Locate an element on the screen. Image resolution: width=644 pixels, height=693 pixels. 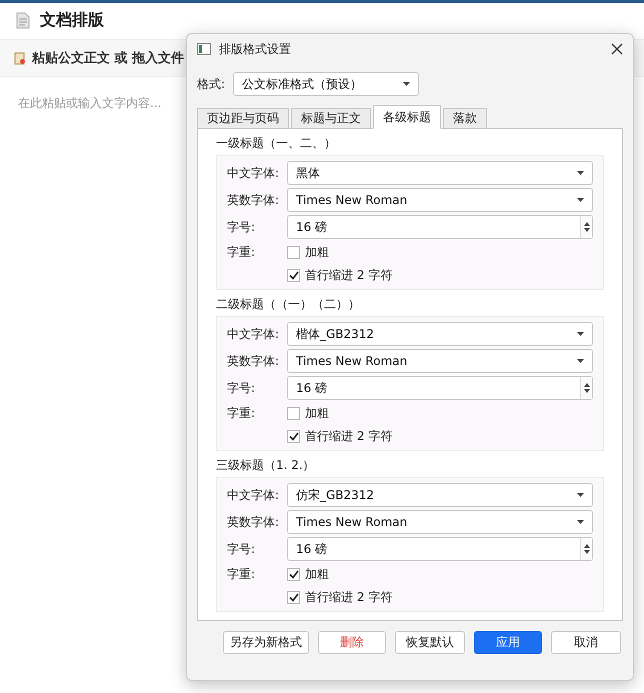
app-title: 文档排版 is located at coordinates (72, 20).